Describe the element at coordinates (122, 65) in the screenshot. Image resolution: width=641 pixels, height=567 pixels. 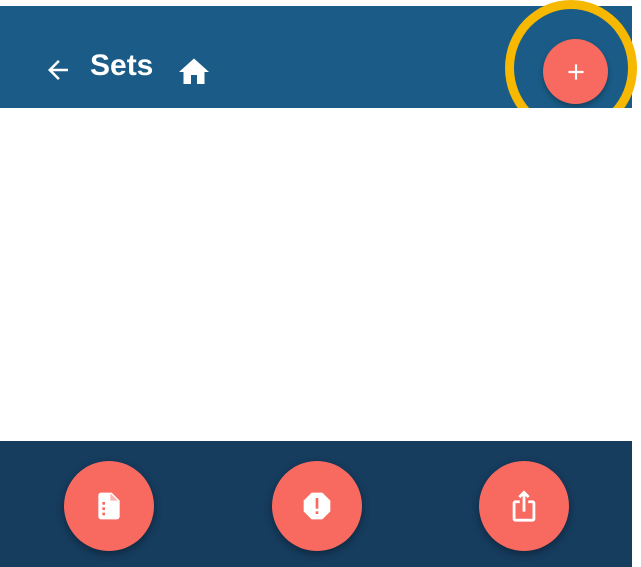
I see `page-title: Sets` at that location.